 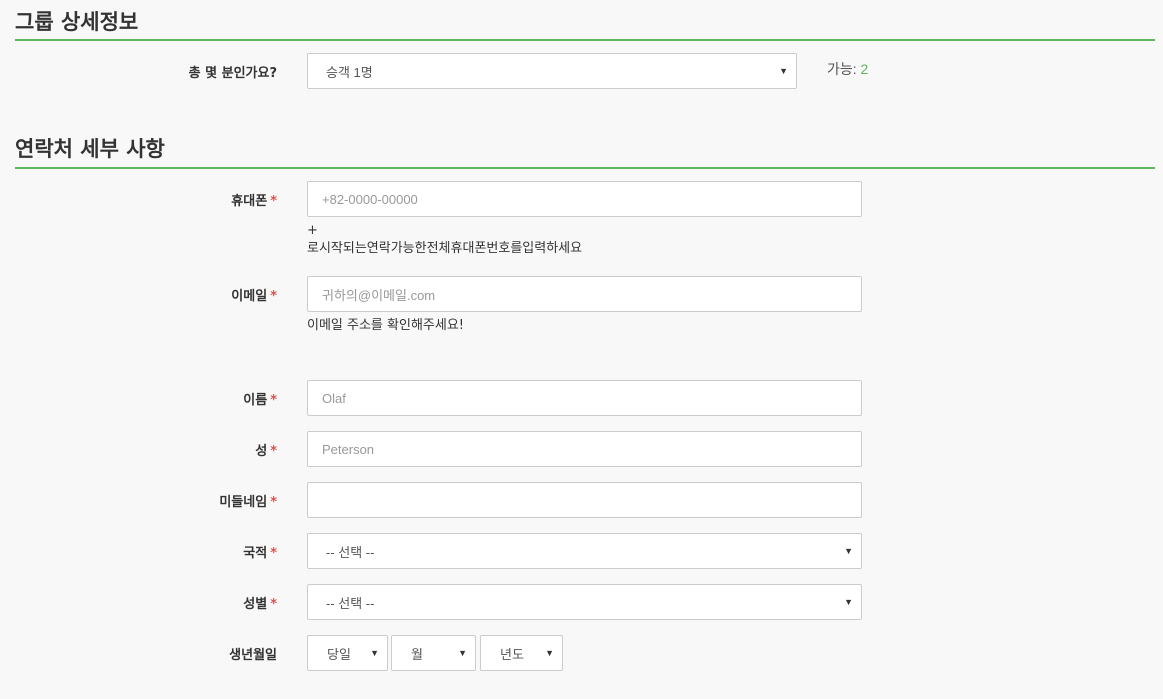 What do you see at coordinates (348, 449) in the screenshot?
I see `last-name-placeholder: Peterson` at bounding box center [348, 449].